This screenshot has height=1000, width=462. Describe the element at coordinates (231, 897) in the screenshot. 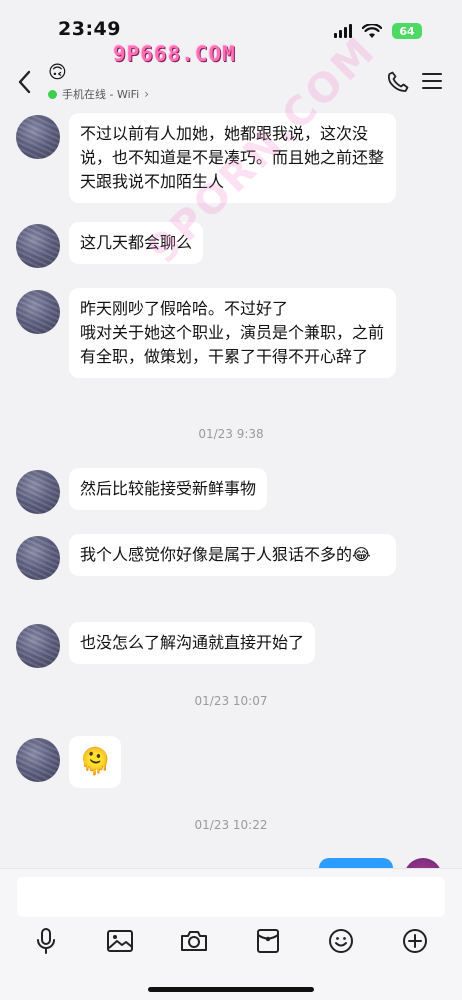

I see `message-input` at that location.